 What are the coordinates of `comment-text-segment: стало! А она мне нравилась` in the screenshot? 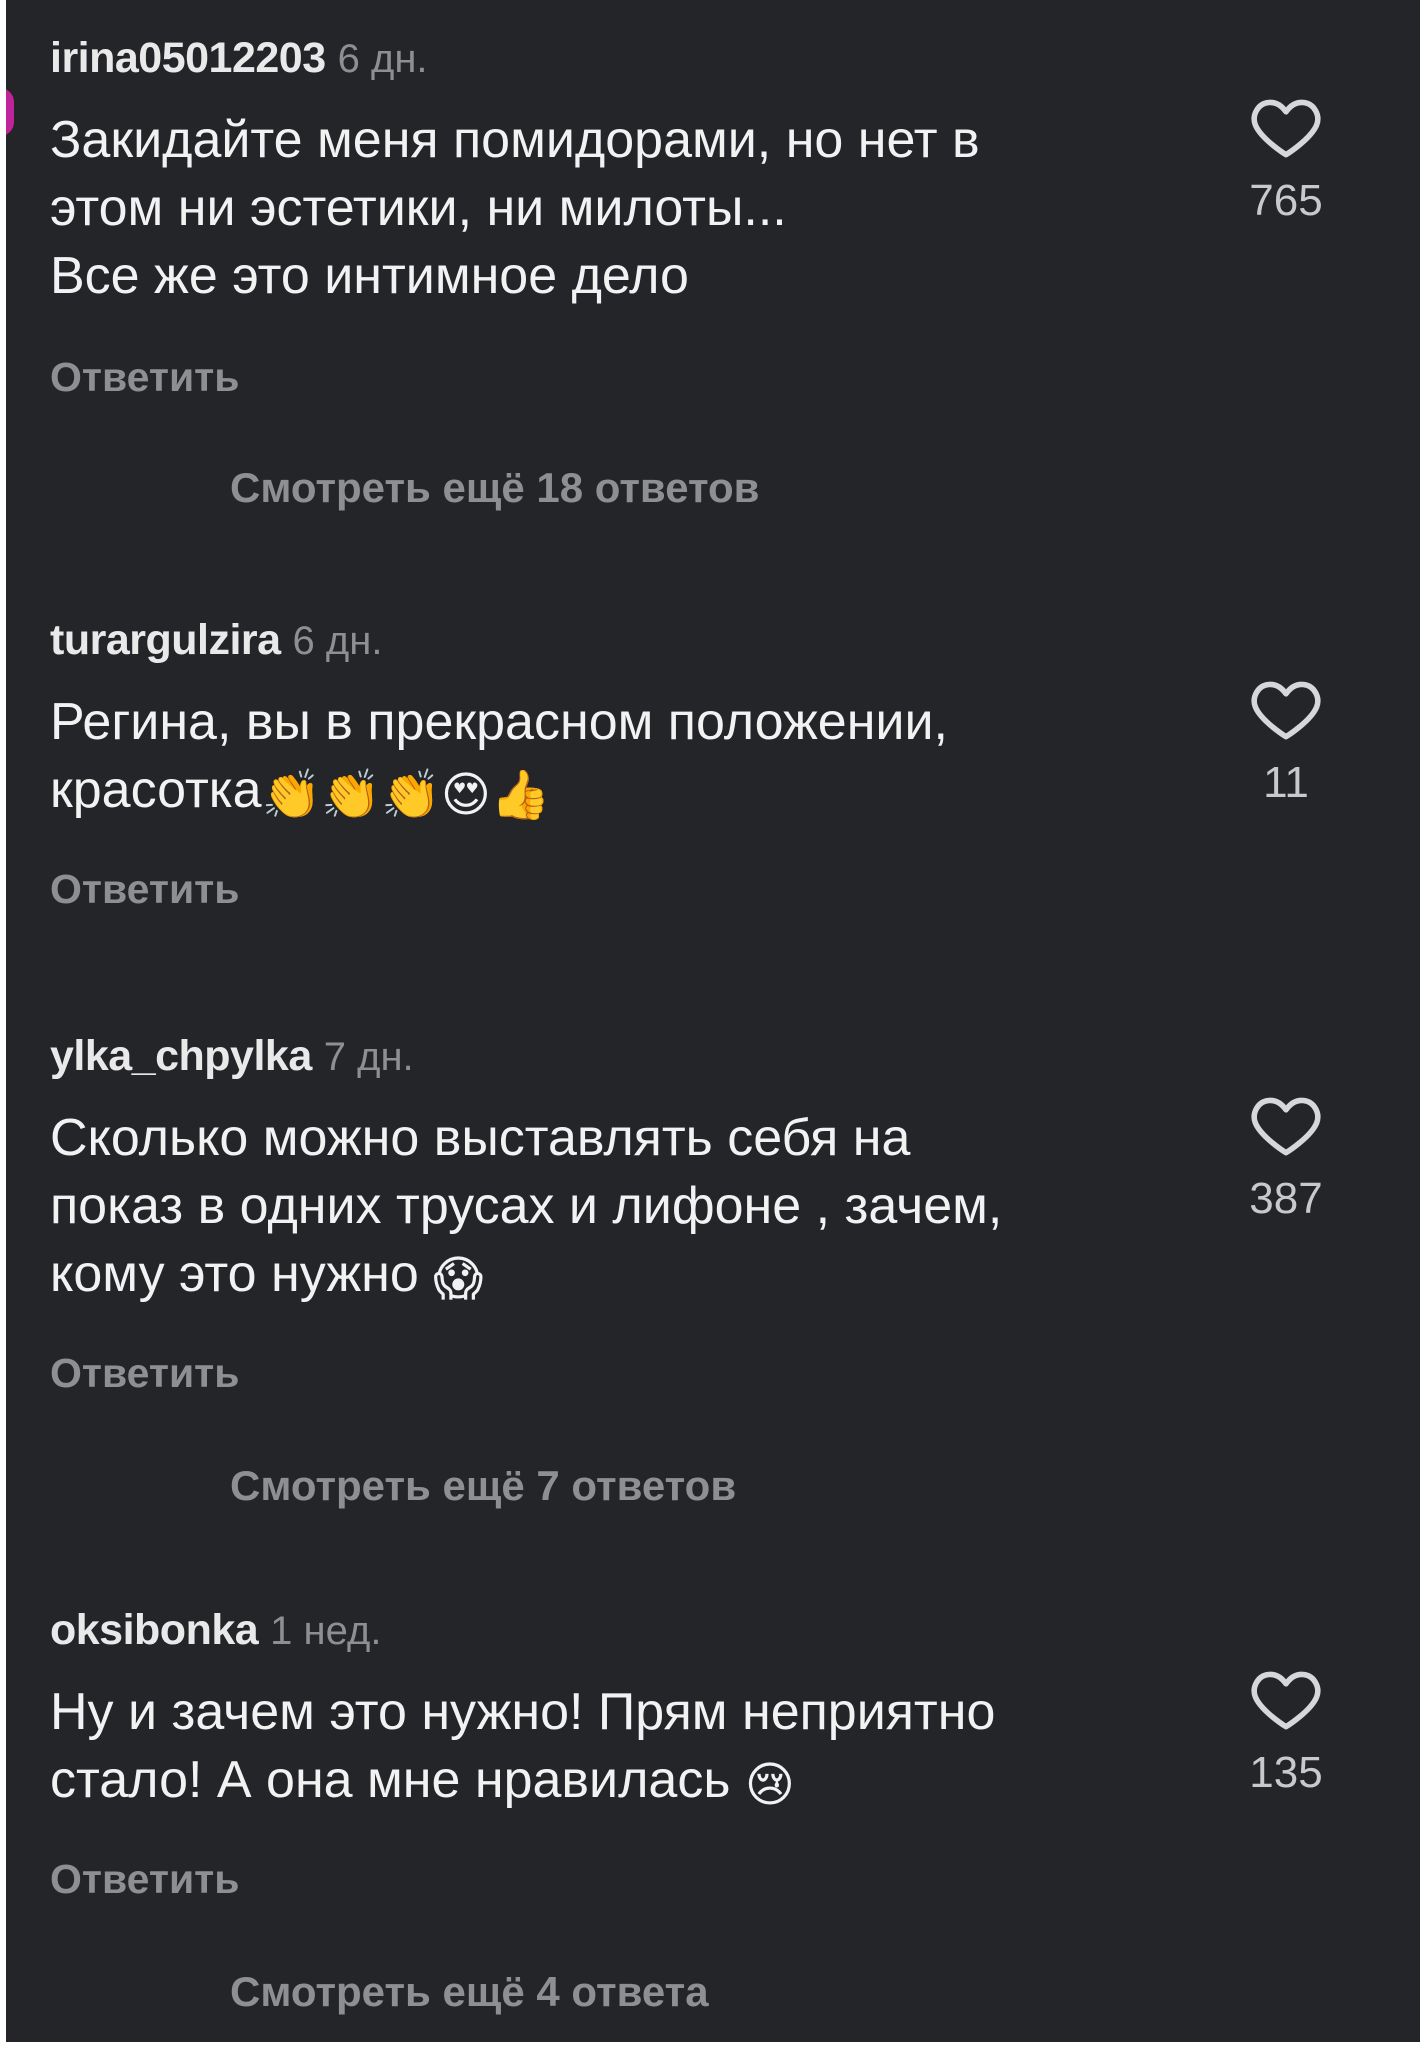 It's located at (390, 1780).